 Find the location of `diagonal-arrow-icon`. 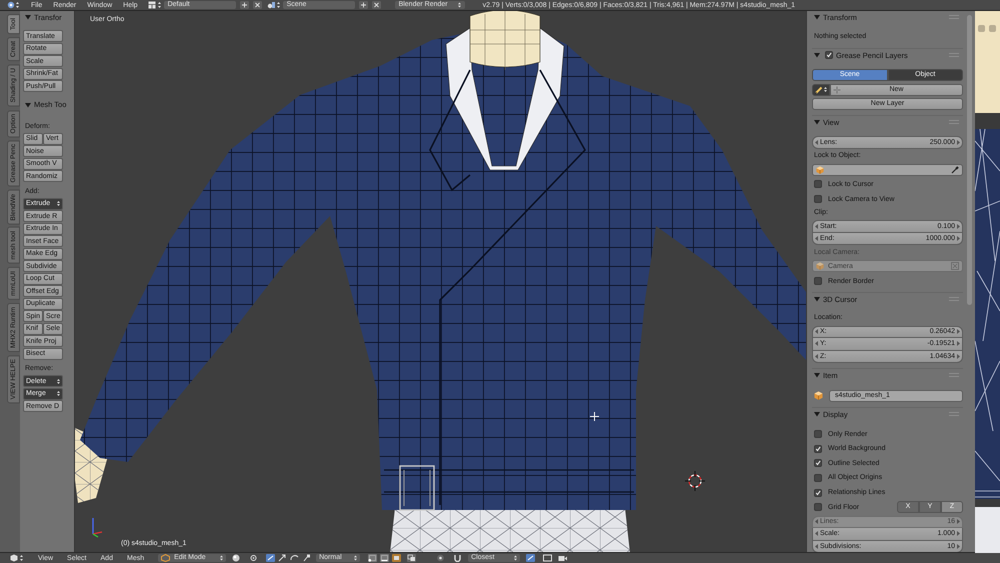

diagonal-arrow-icon is located at coordinates (283, 558).